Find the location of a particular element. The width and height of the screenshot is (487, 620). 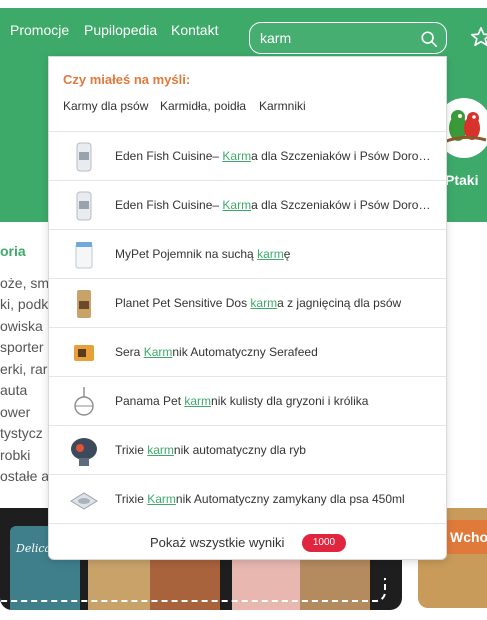

search-icon is located at coordinates (429, 39).